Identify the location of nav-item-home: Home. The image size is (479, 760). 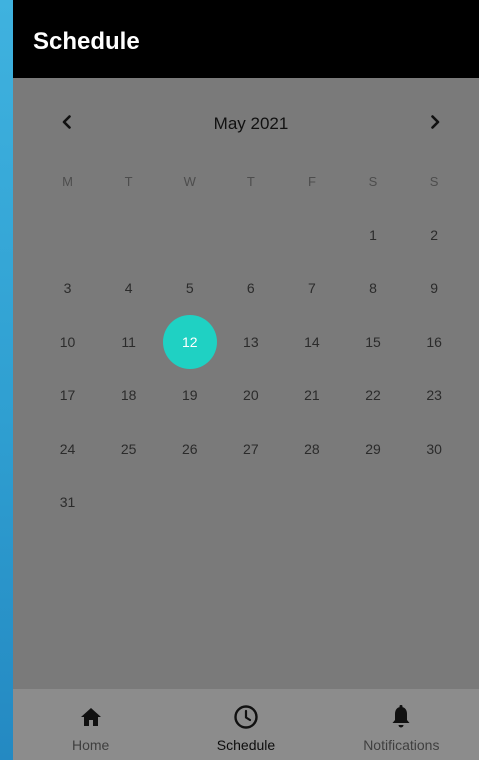
(90, 724).